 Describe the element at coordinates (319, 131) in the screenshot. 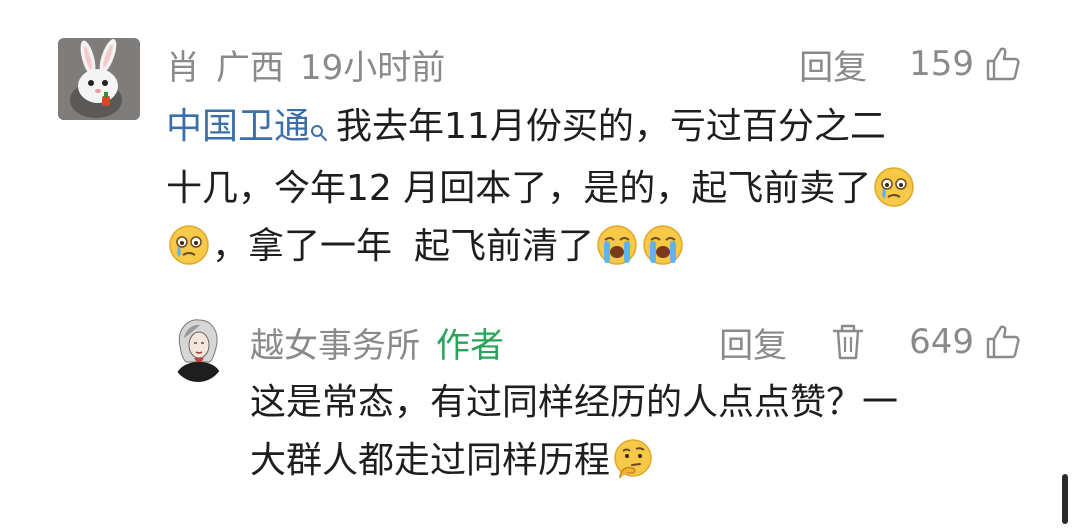

I see `search-icon` at that location.